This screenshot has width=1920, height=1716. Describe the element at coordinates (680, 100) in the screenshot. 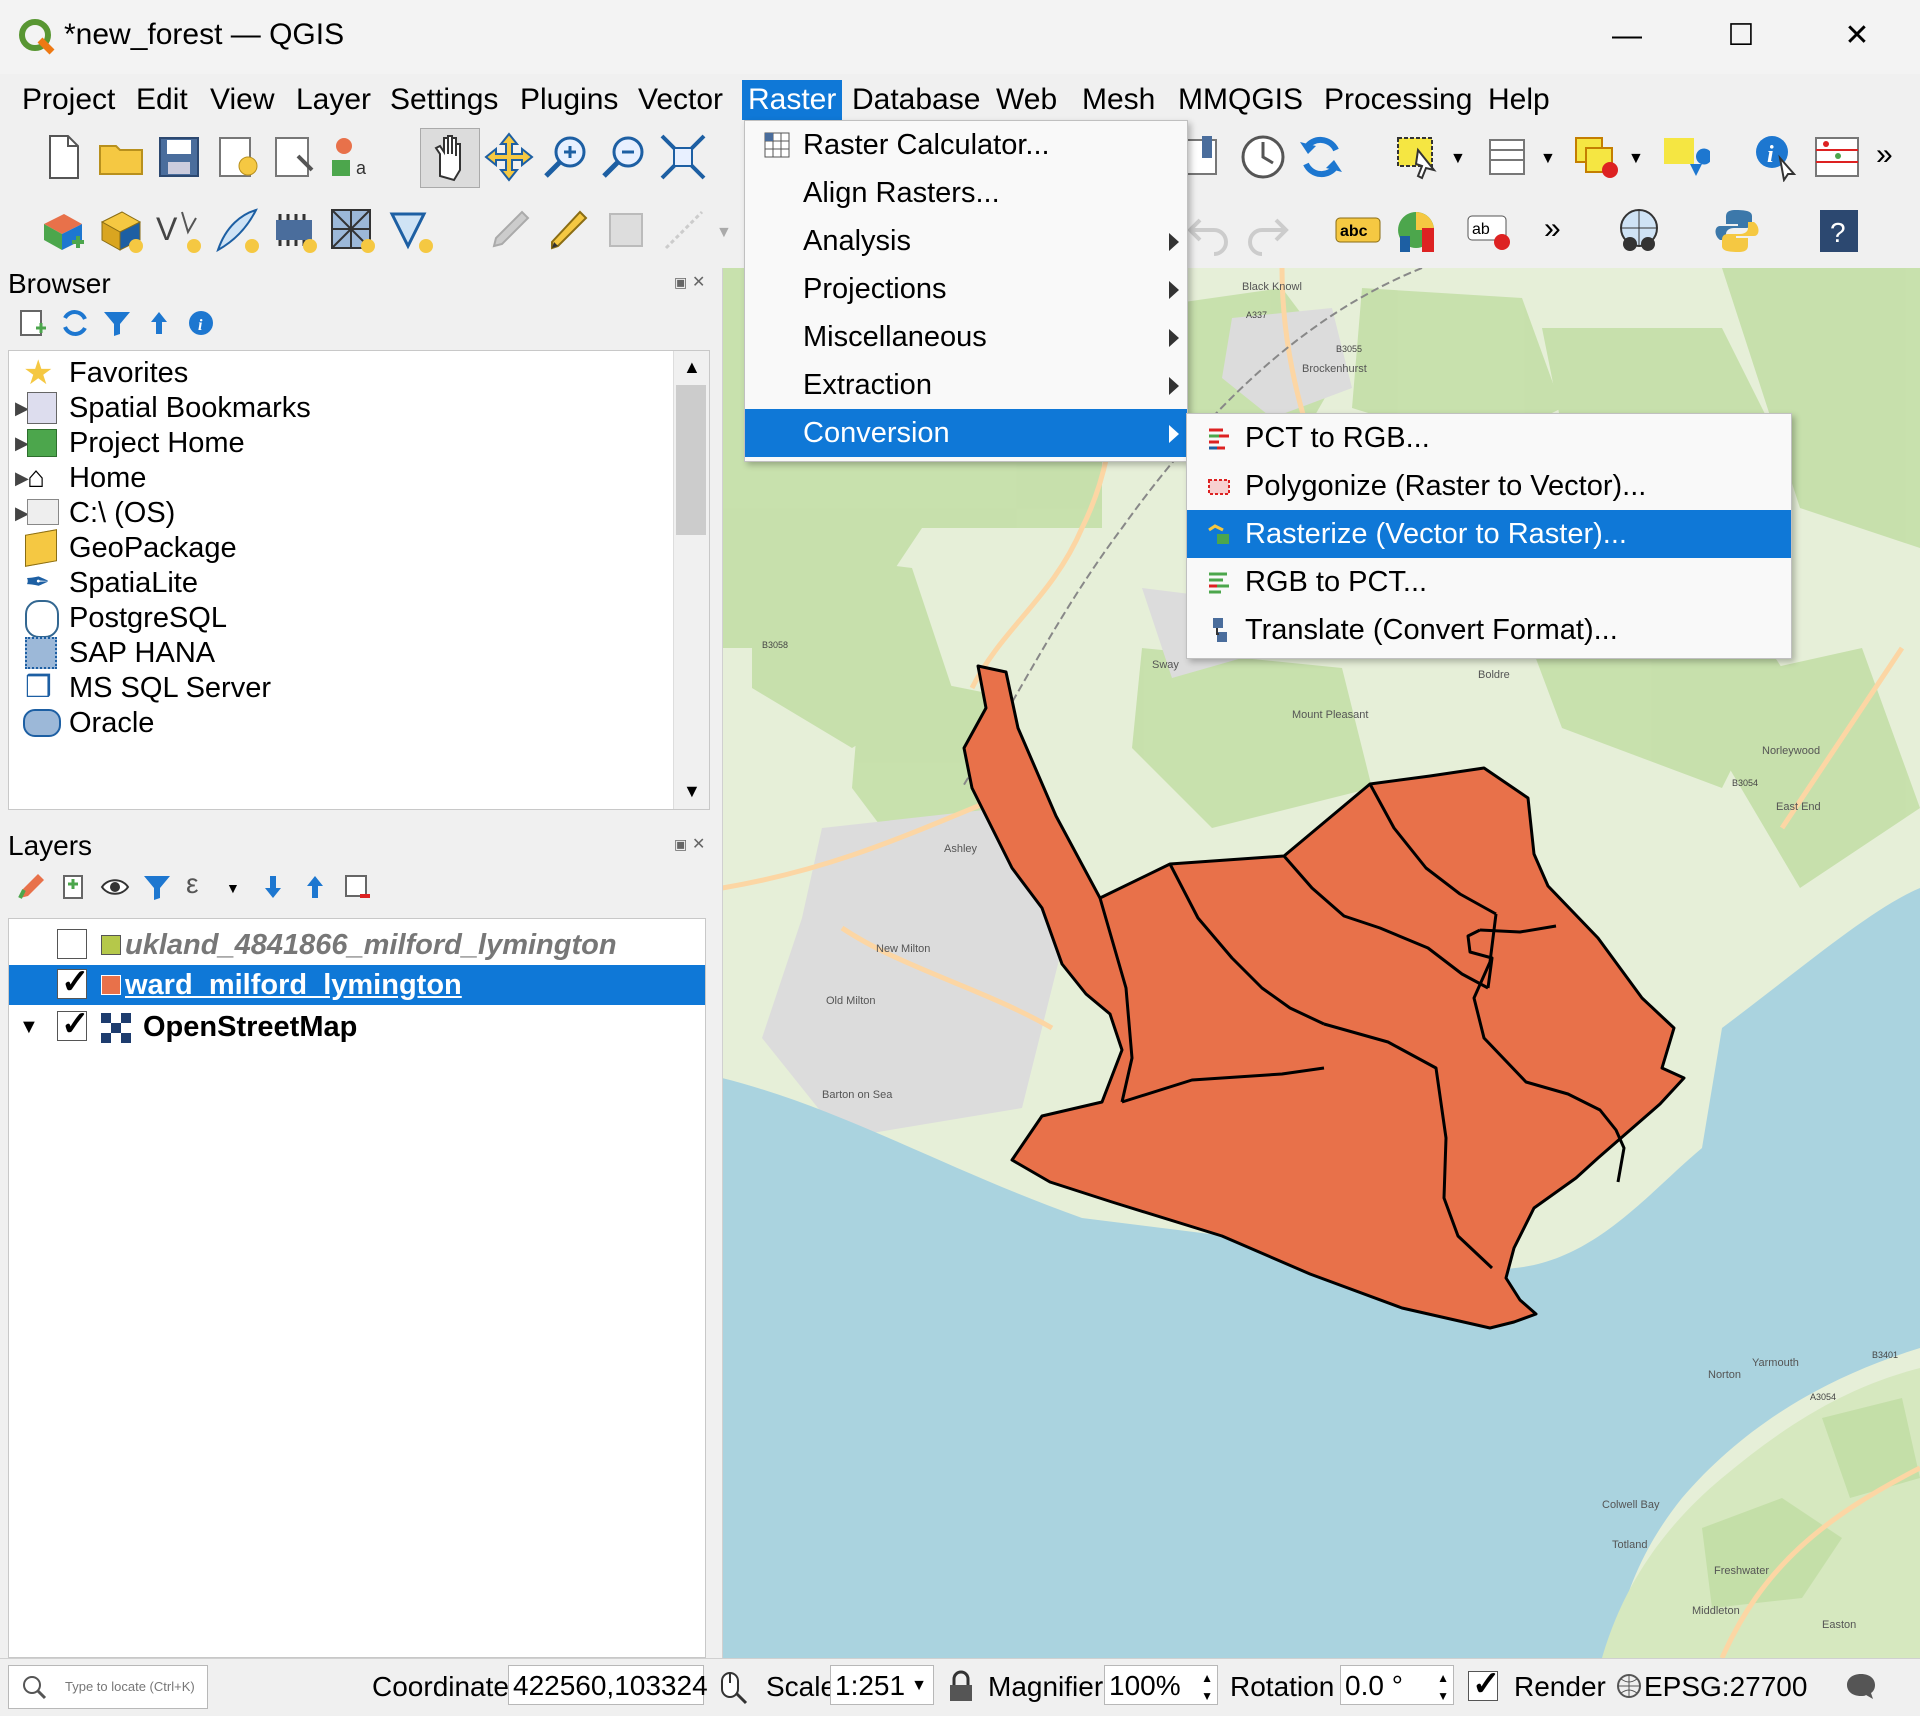

I see `menu-vector: Vector` at that location.